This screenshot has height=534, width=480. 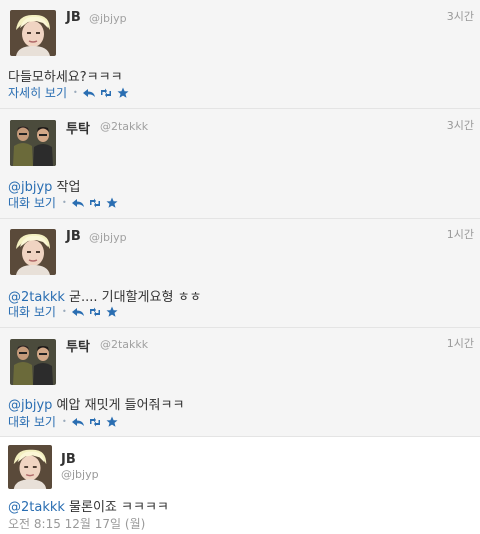 I want to click on tweet-body: 예압 재밋게 들어줘ㅋㅋ, so click(x=118, y=405).